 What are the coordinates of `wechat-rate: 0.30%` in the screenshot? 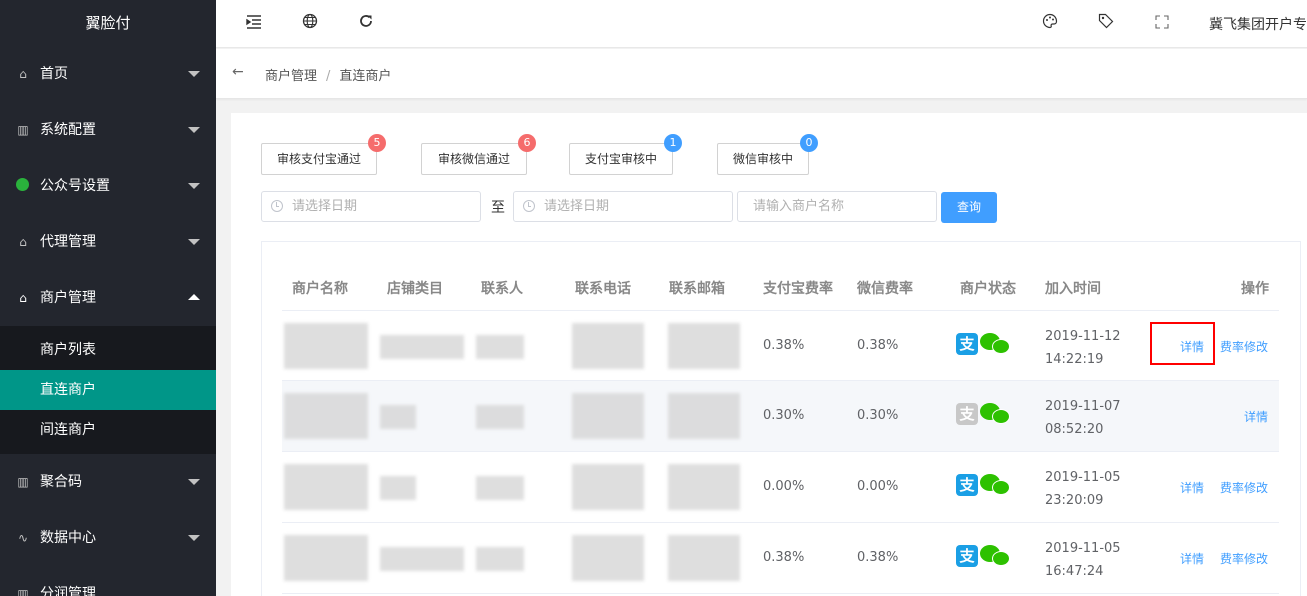 It's located at (878, 415).